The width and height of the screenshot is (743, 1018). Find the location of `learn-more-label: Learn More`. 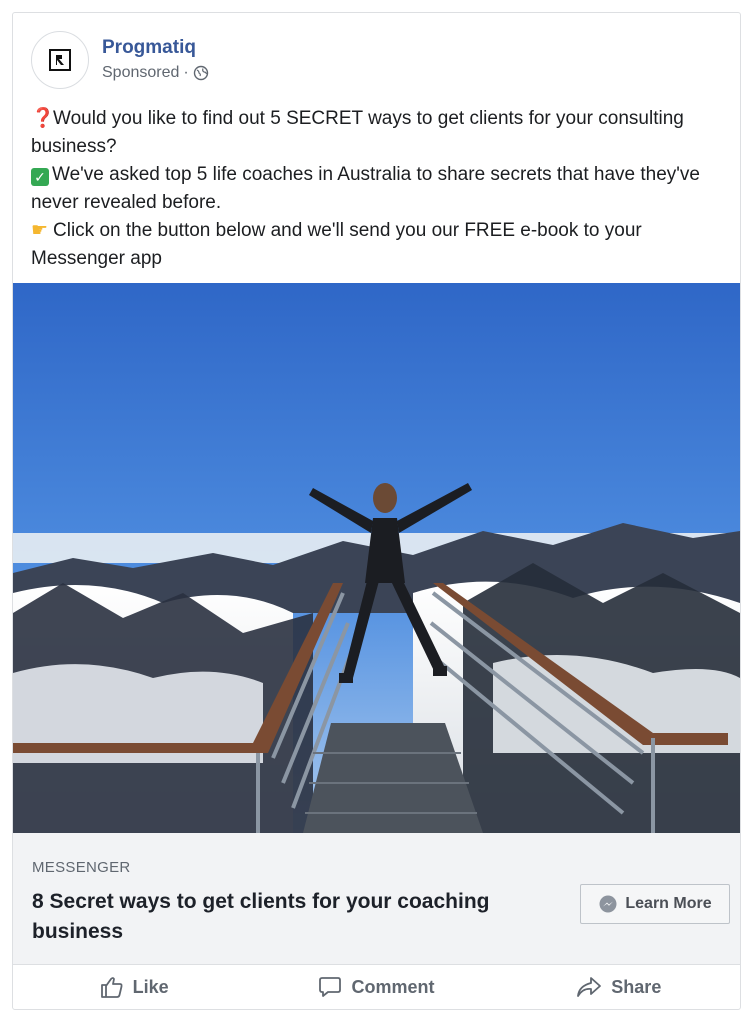

learn-more-label: Learn More is located at coordinates (668, 903).